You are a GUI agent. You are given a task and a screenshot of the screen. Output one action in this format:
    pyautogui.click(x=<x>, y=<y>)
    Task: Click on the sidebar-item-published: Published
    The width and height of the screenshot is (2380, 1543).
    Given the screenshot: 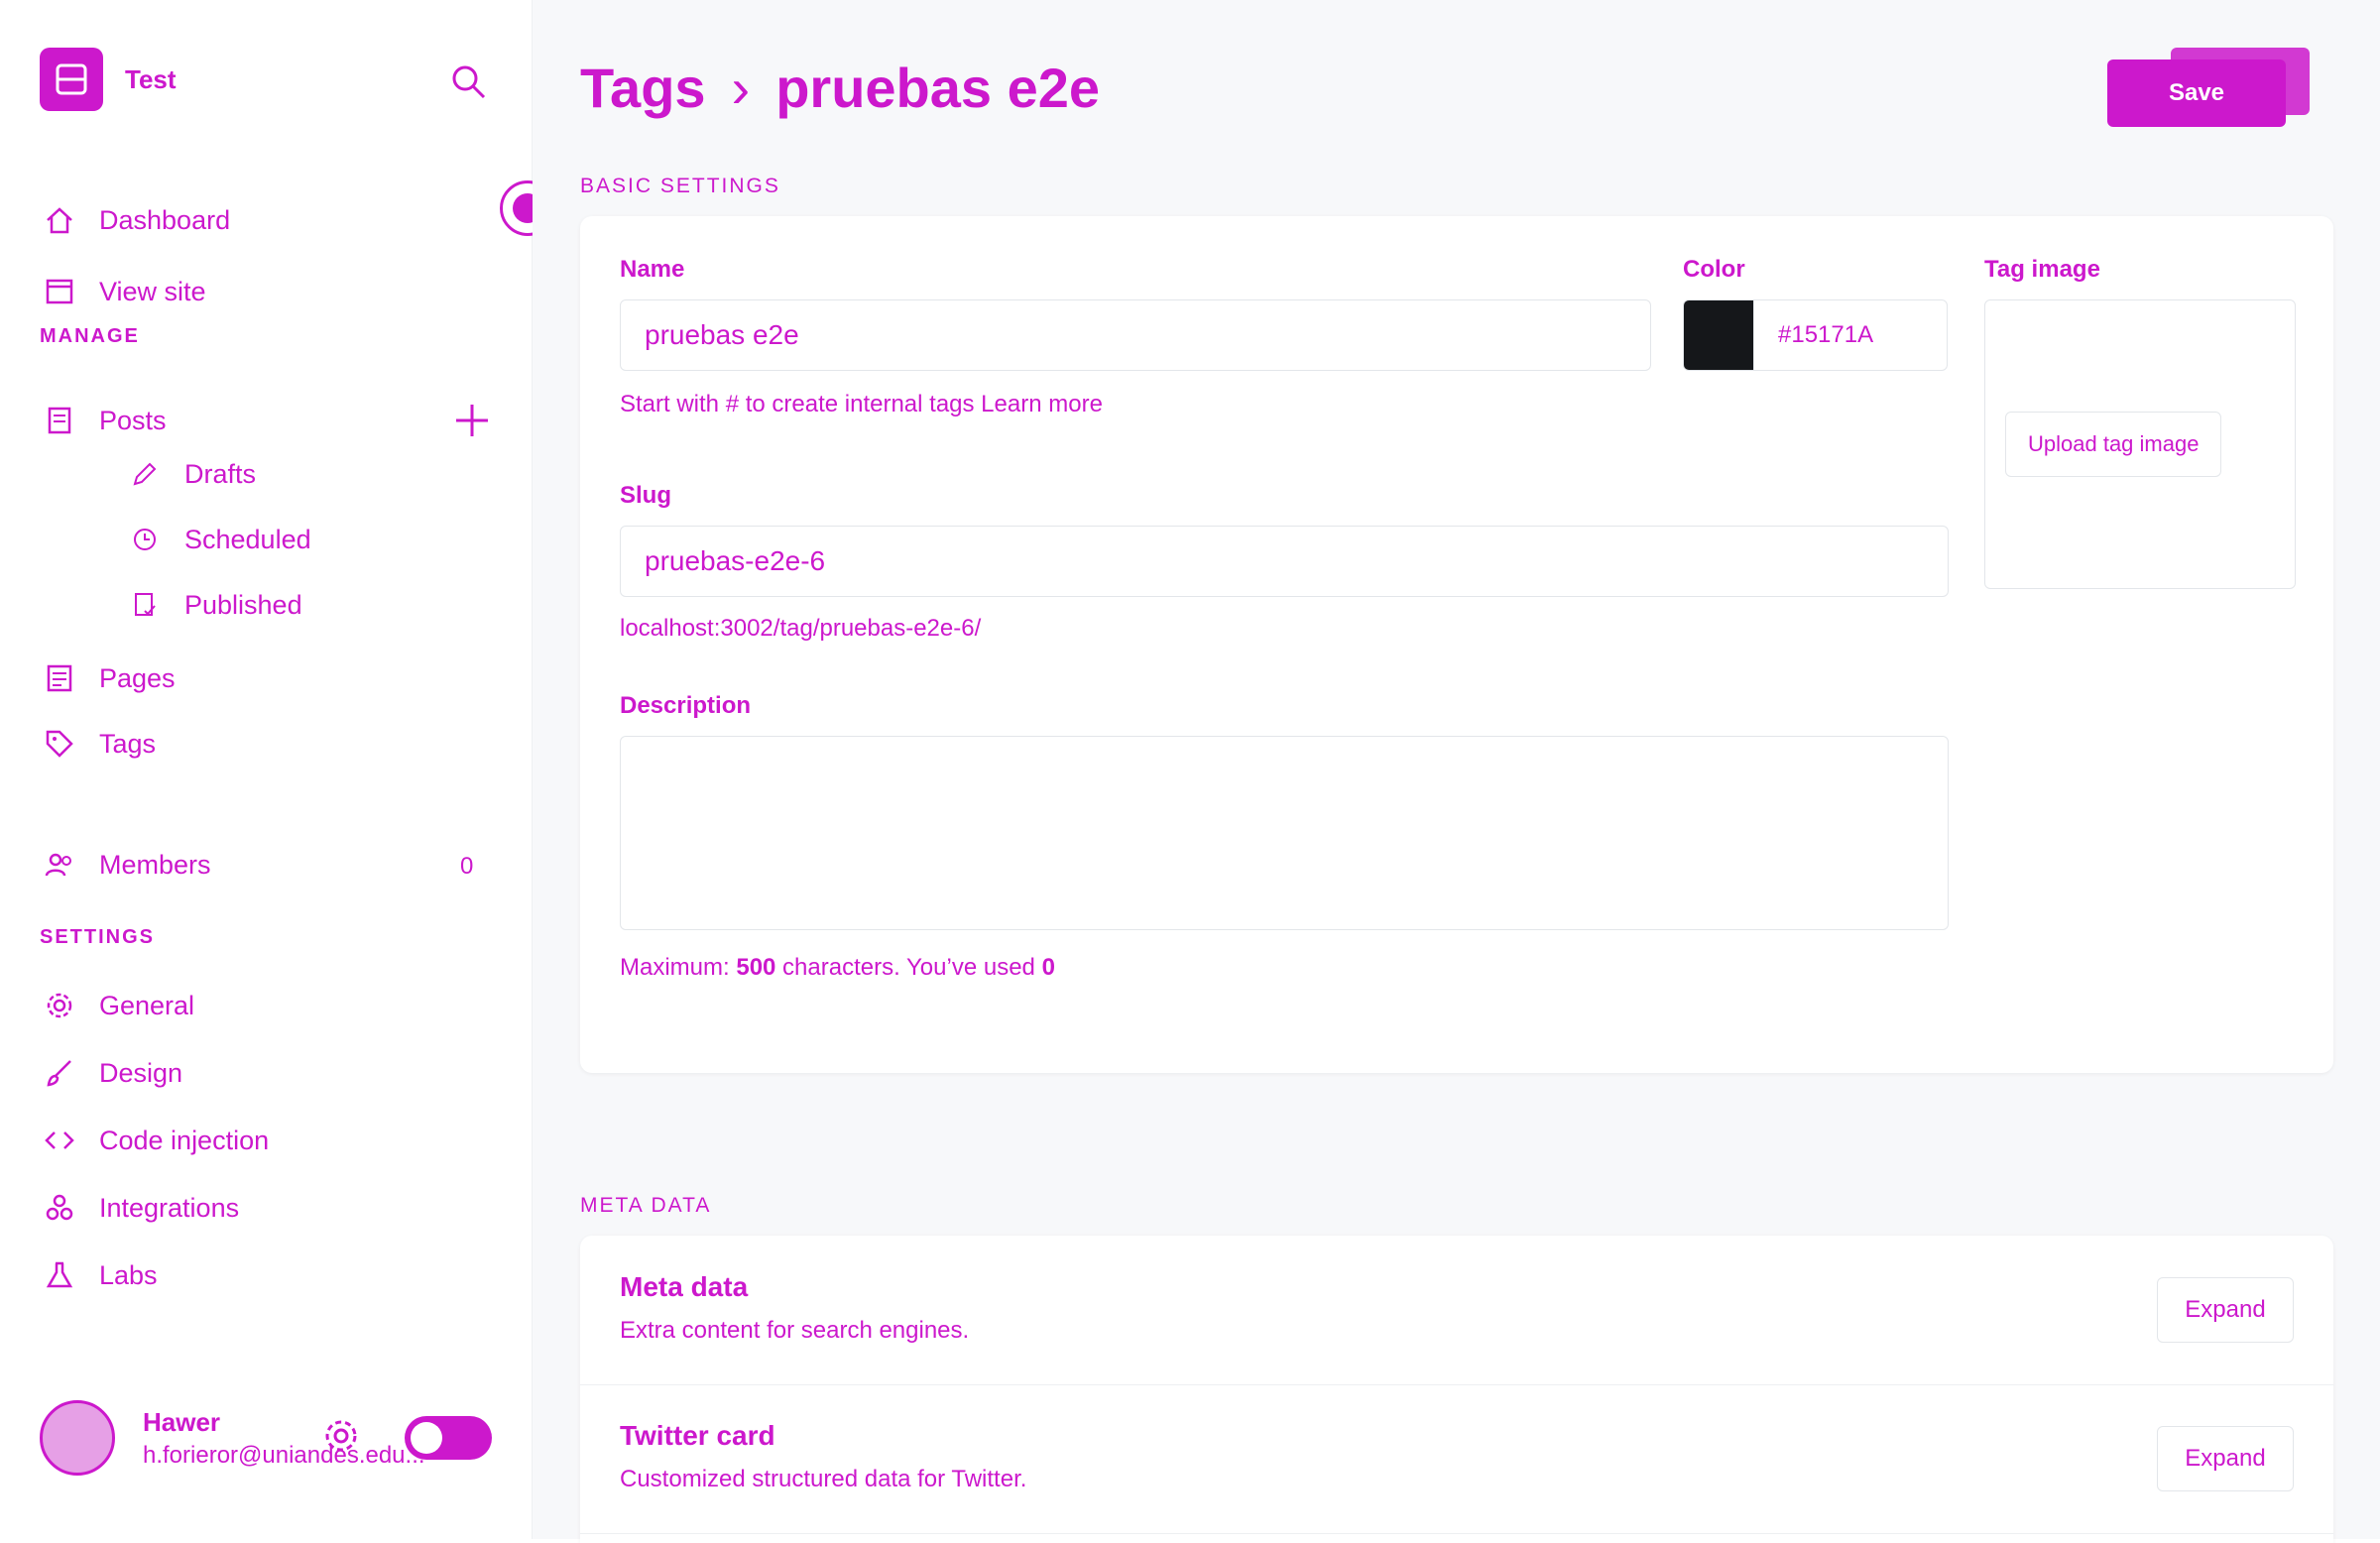 What is the action you would take?
    pyautogui.click(x=213, y=605)
    